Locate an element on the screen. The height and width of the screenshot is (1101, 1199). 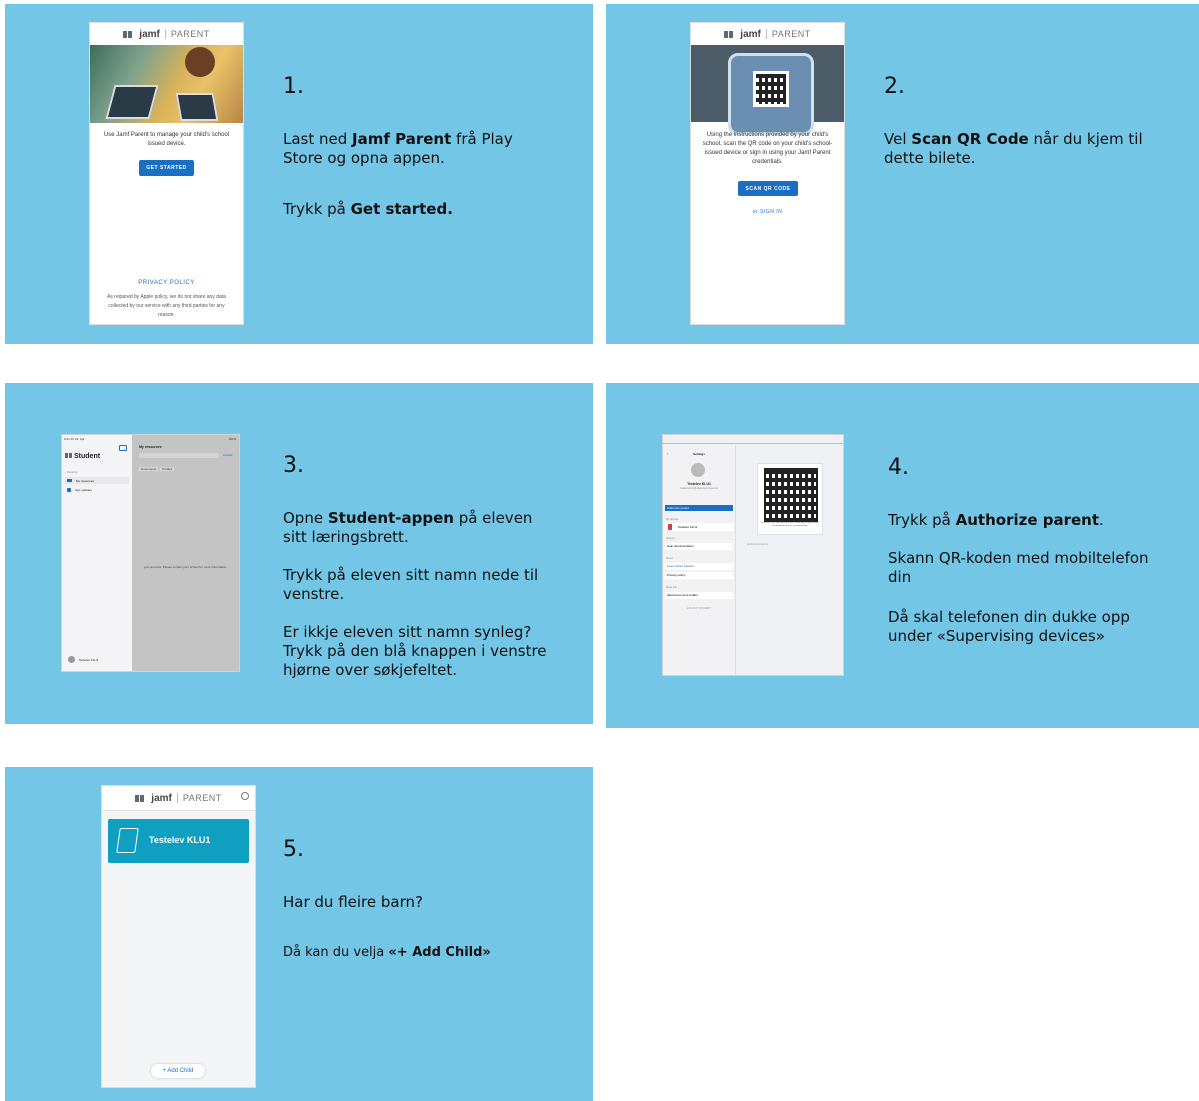
logout-button: LOG OUT STUDENT is located at coordinates (699, 608).